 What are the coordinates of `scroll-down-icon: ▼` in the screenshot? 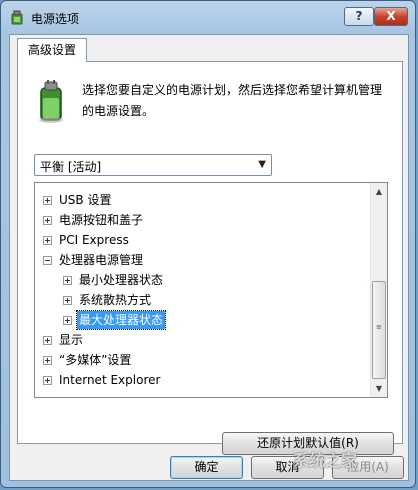 It's located at (379, 388).